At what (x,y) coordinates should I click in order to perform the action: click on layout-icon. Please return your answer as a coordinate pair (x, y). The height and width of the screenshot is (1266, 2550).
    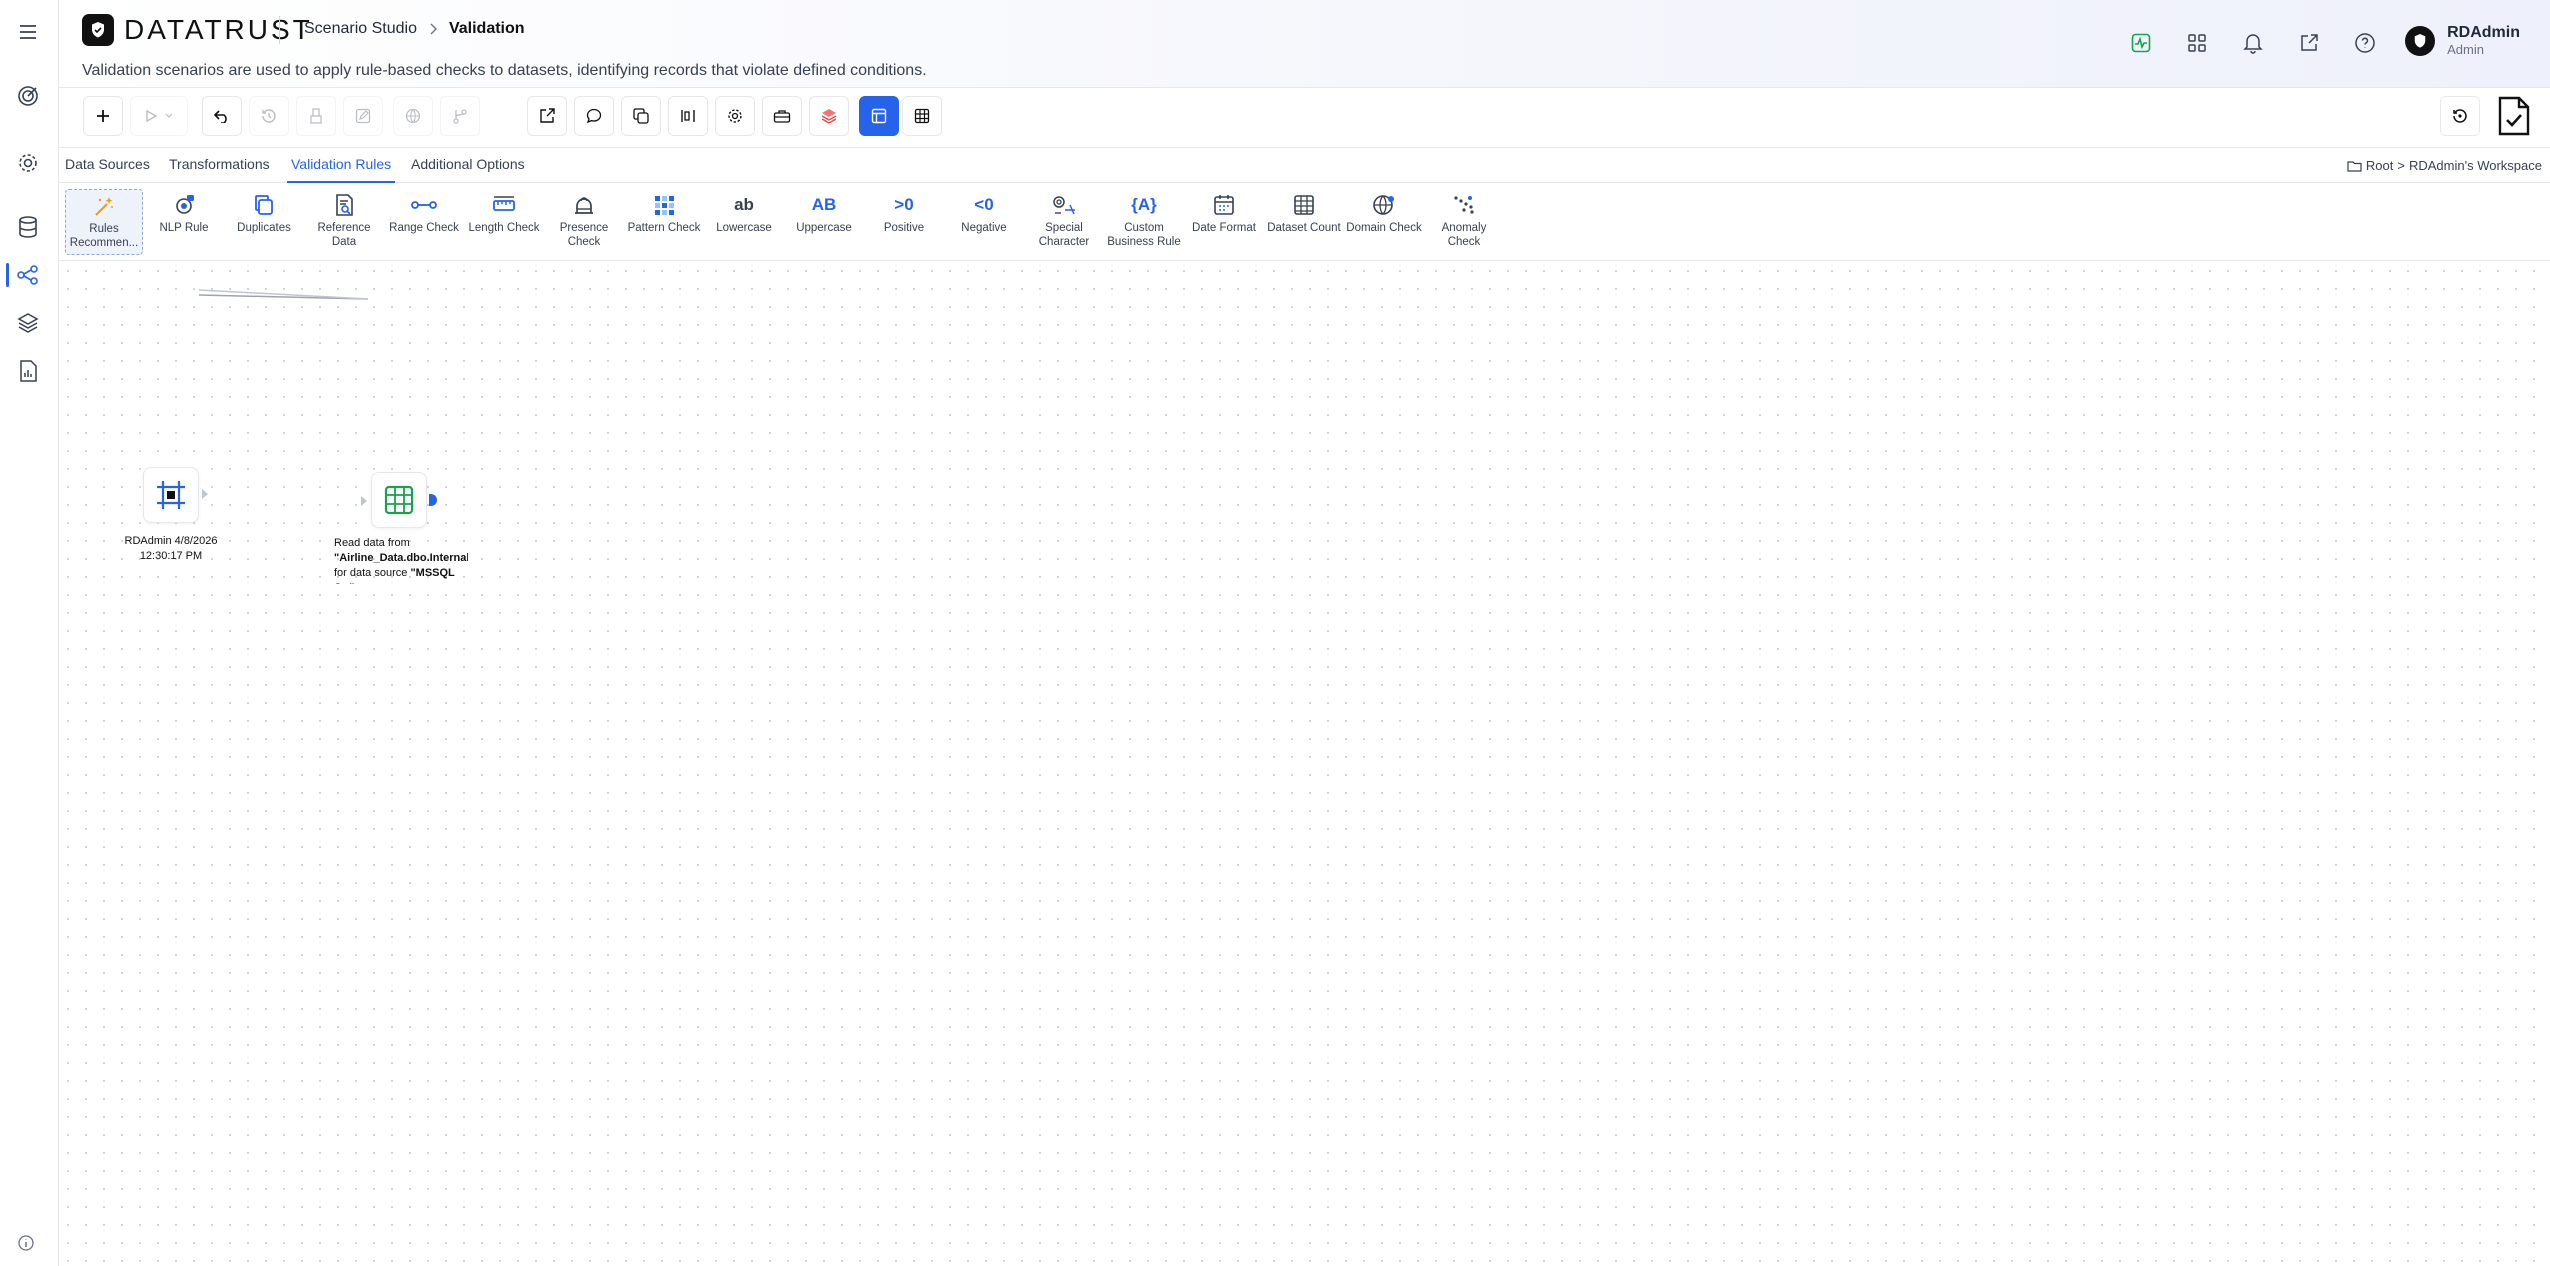
    Looking at the image, I should click on (879, 116).